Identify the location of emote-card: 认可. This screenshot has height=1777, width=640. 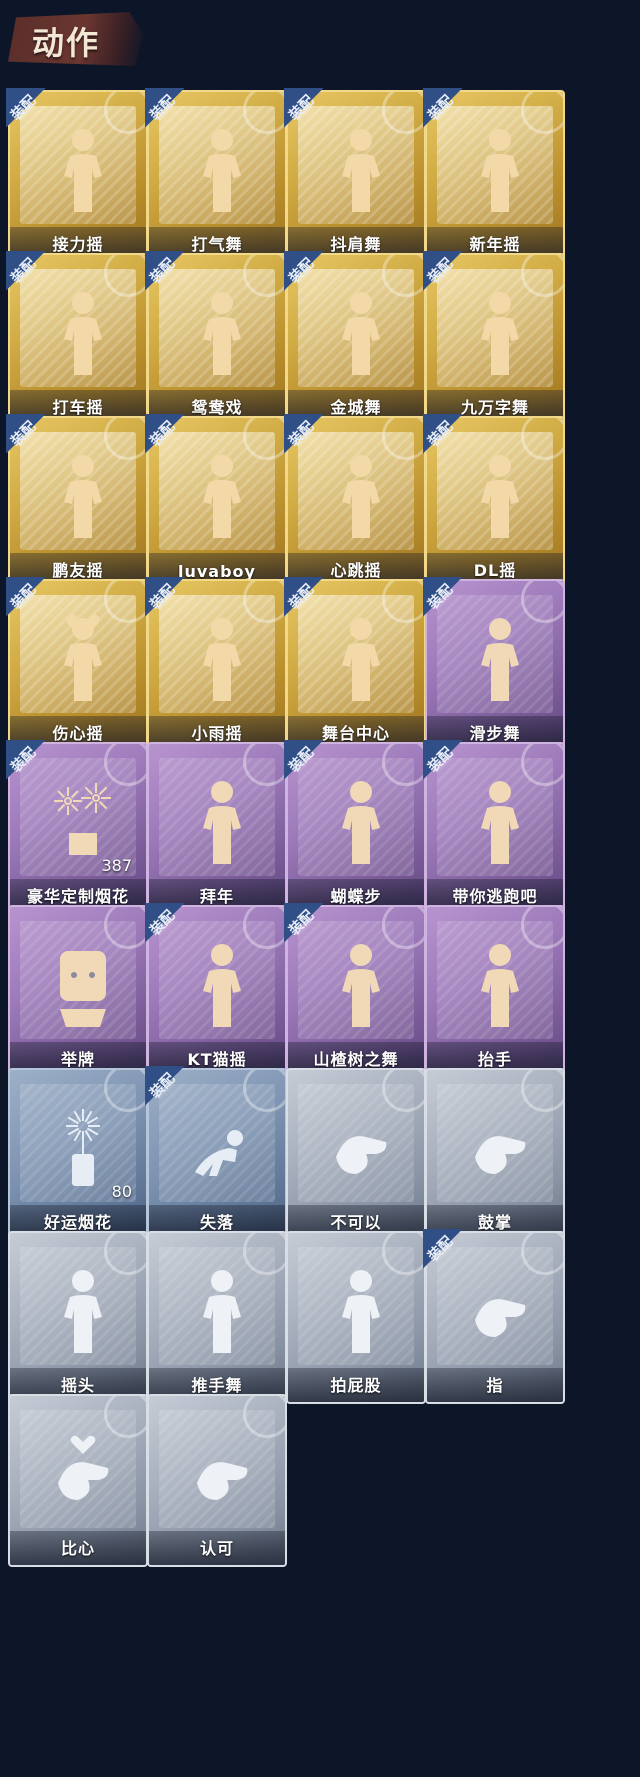
(217, 1480).